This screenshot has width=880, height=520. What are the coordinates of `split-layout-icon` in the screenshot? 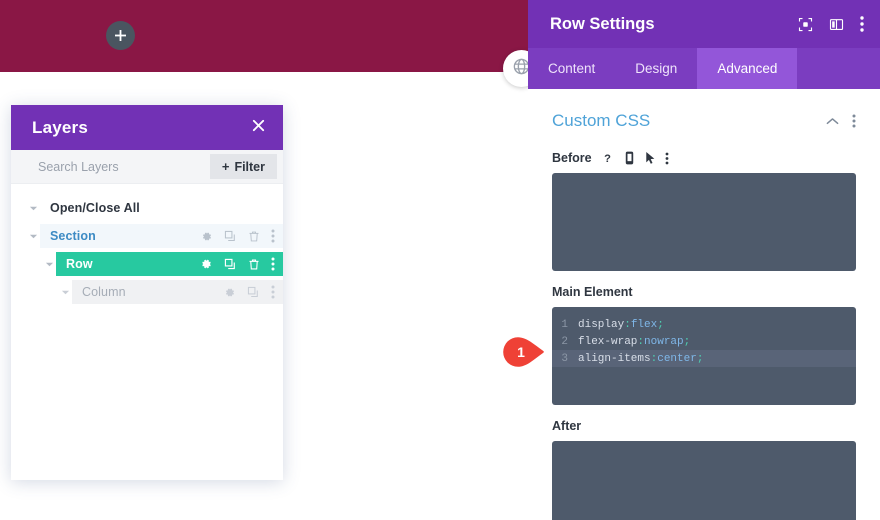 It's located at (836, 24).